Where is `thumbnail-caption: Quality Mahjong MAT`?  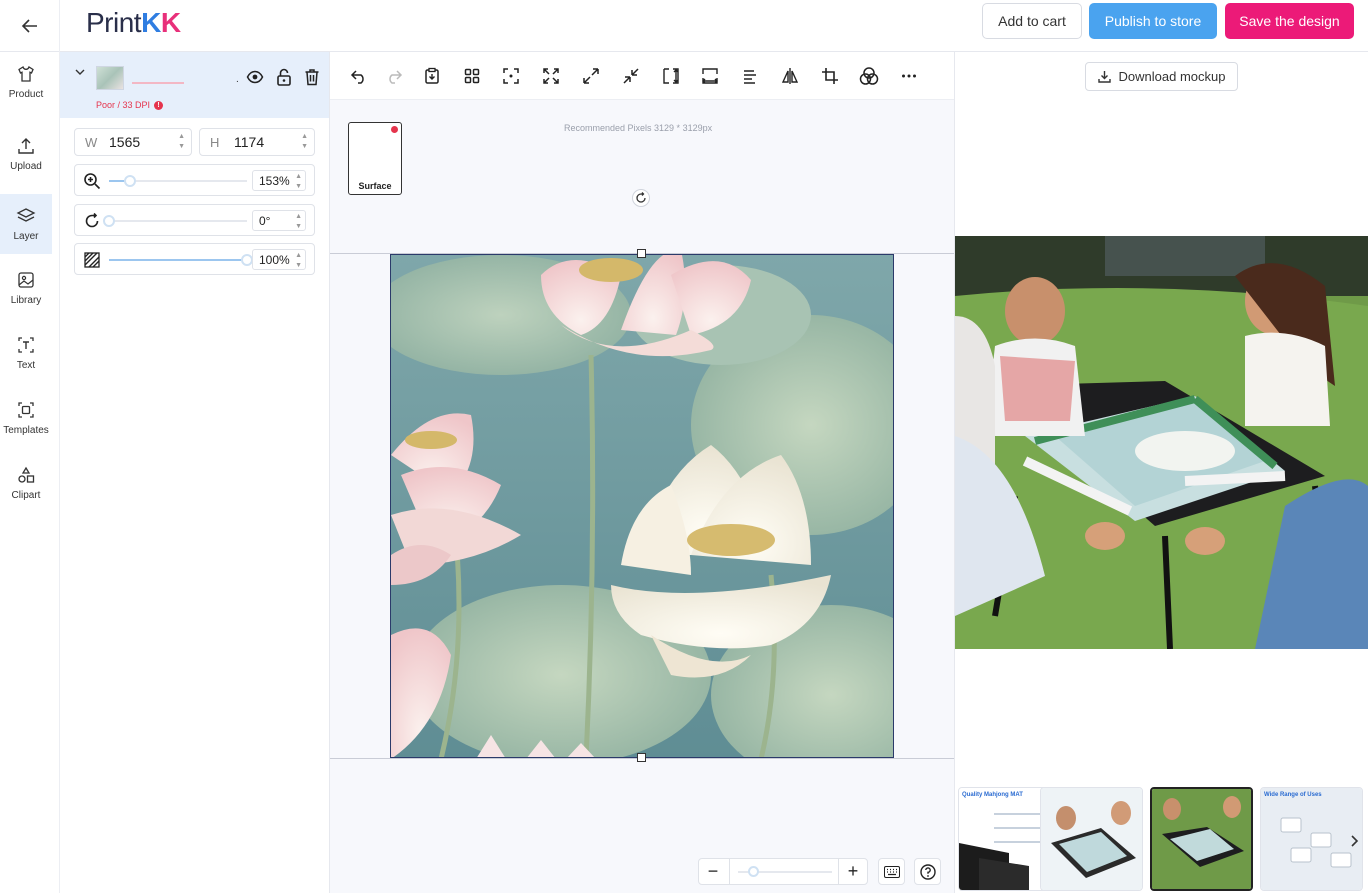 thumbnail-caption: Quality Mahjong MAT is located at coordinates (992, 795).